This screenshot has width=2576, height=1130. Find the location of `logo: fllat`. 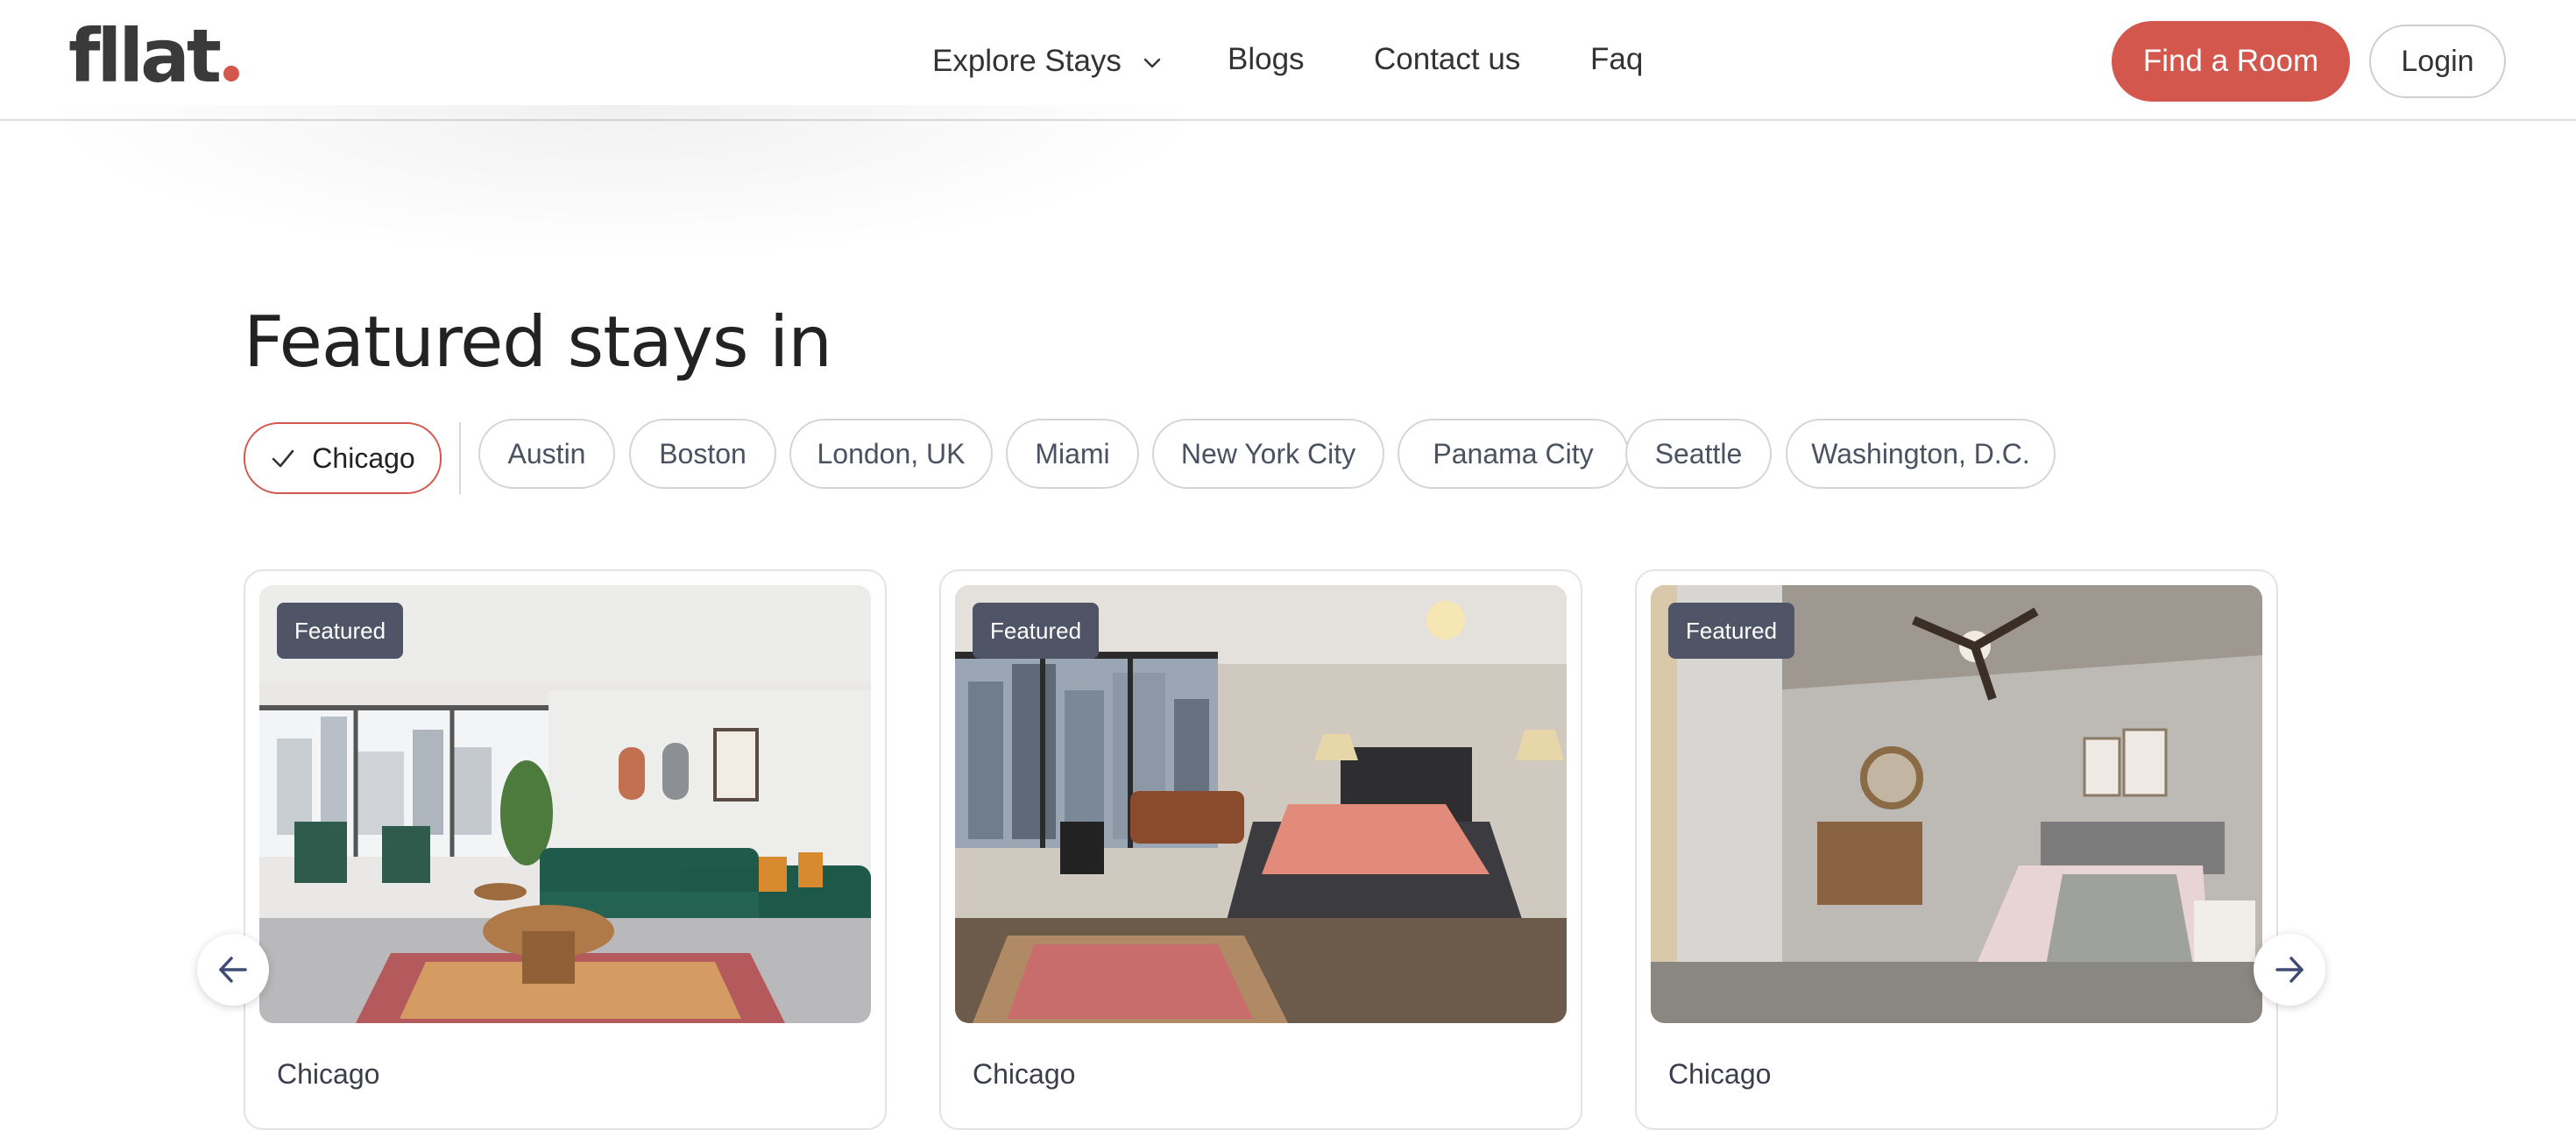

logo: fllat is located at coordinates (153, 56).